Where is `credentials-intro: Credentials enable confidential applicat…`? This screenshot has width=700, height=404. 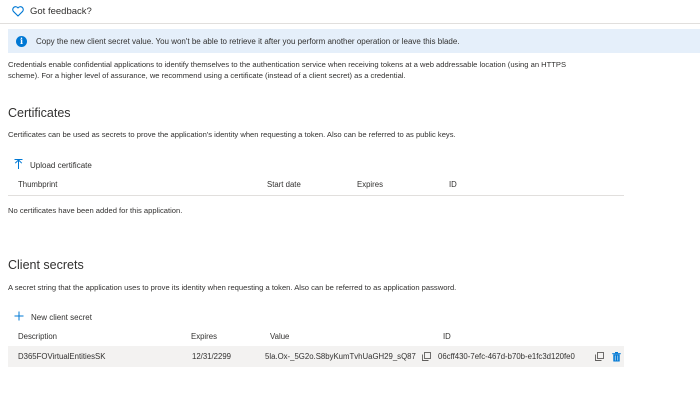
credentials-intro: Credentials enable confidential applicat… is located at coordinates (313, 70).